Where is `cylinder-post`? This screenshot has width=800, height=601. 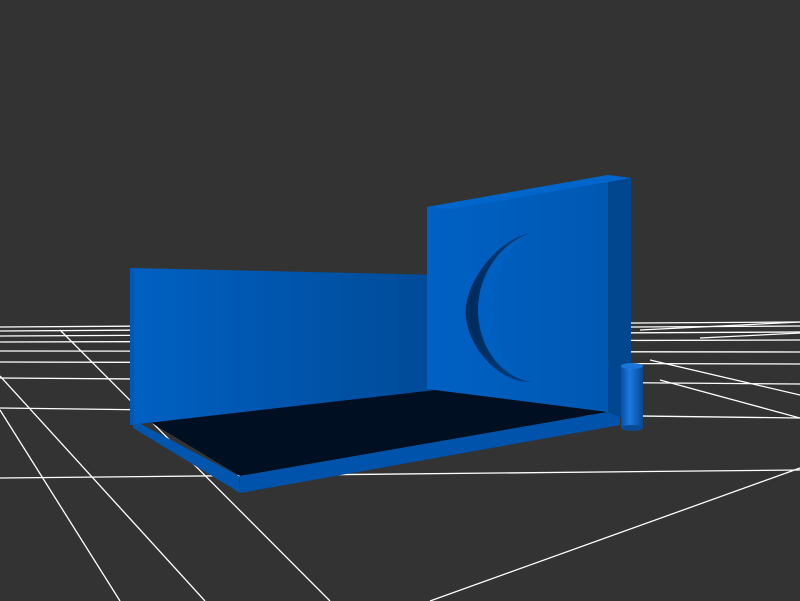 cylinder-post is located at coordinates (632, 397).